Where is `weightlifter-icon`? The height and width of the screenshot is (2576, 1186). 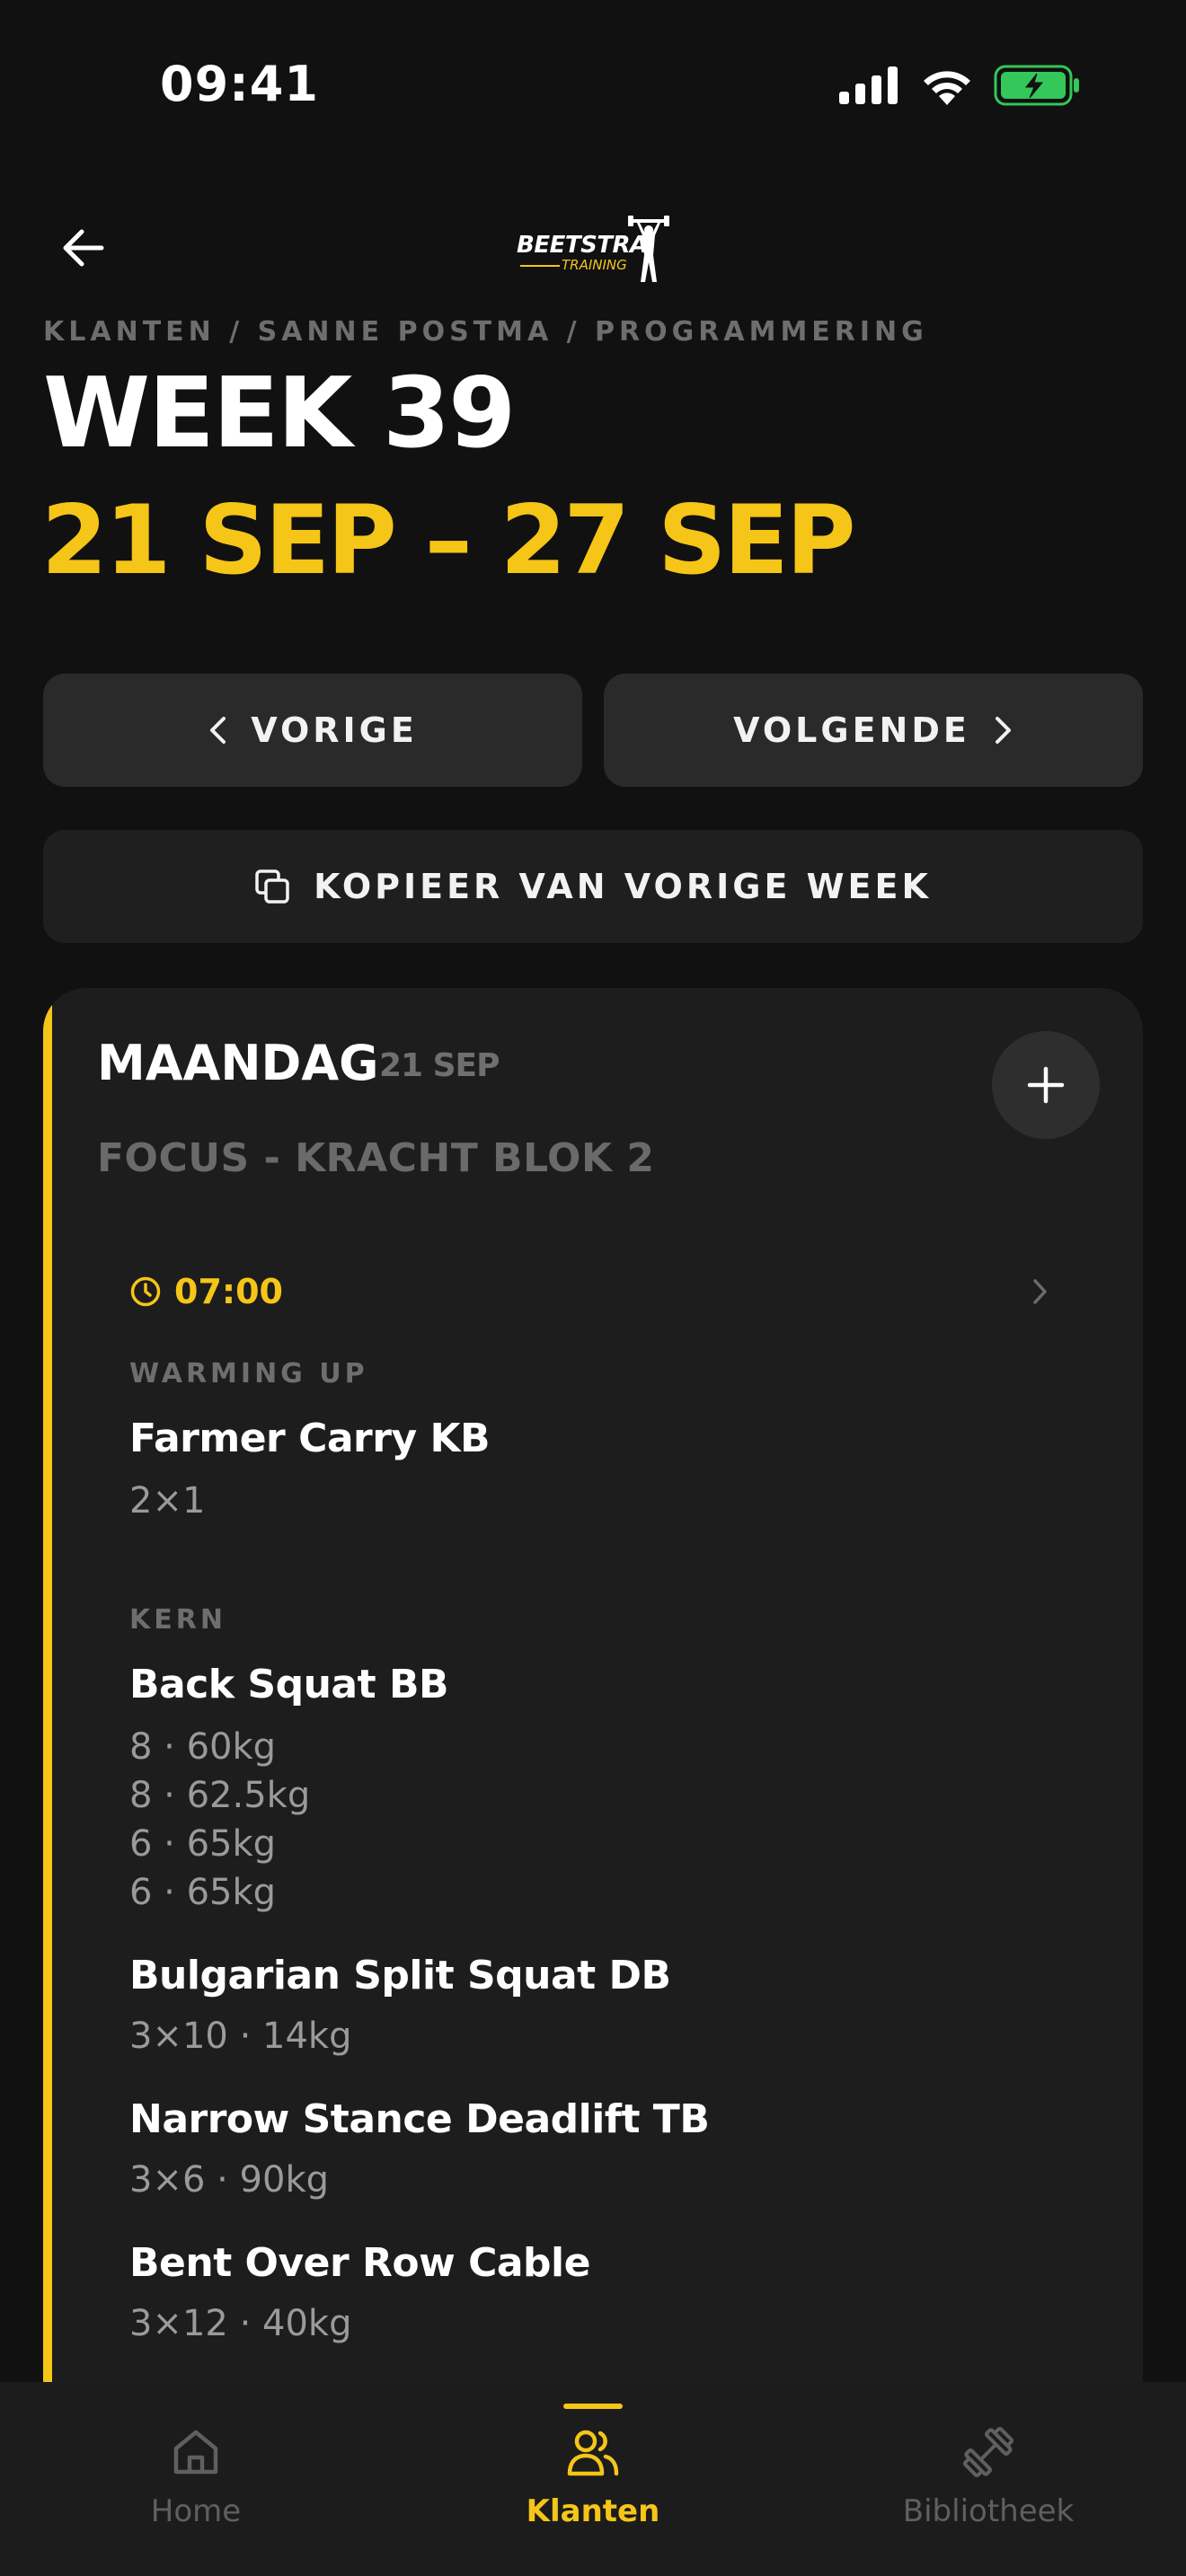
weightlifter-icon is located at coordinates (648, 249).